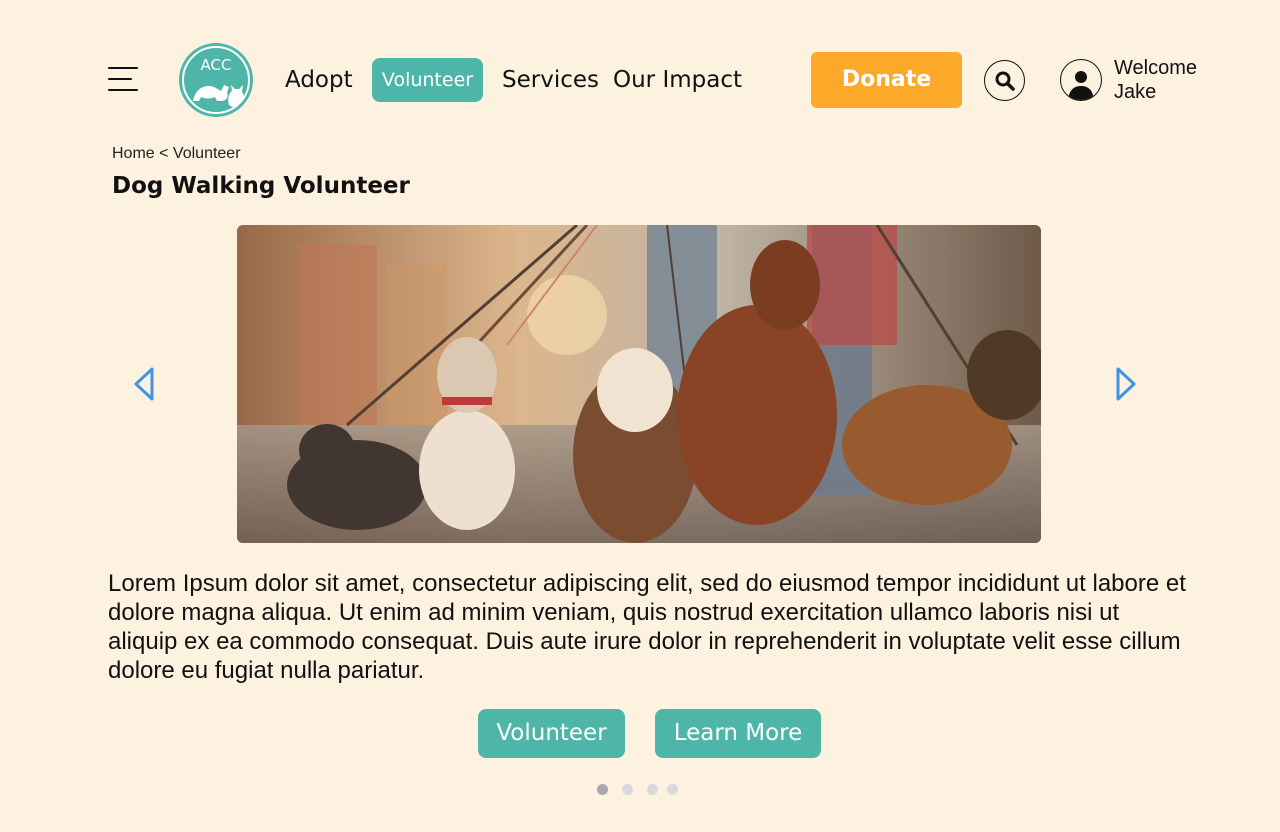  I want to click on user-name: Jake, so click(1135, 92).